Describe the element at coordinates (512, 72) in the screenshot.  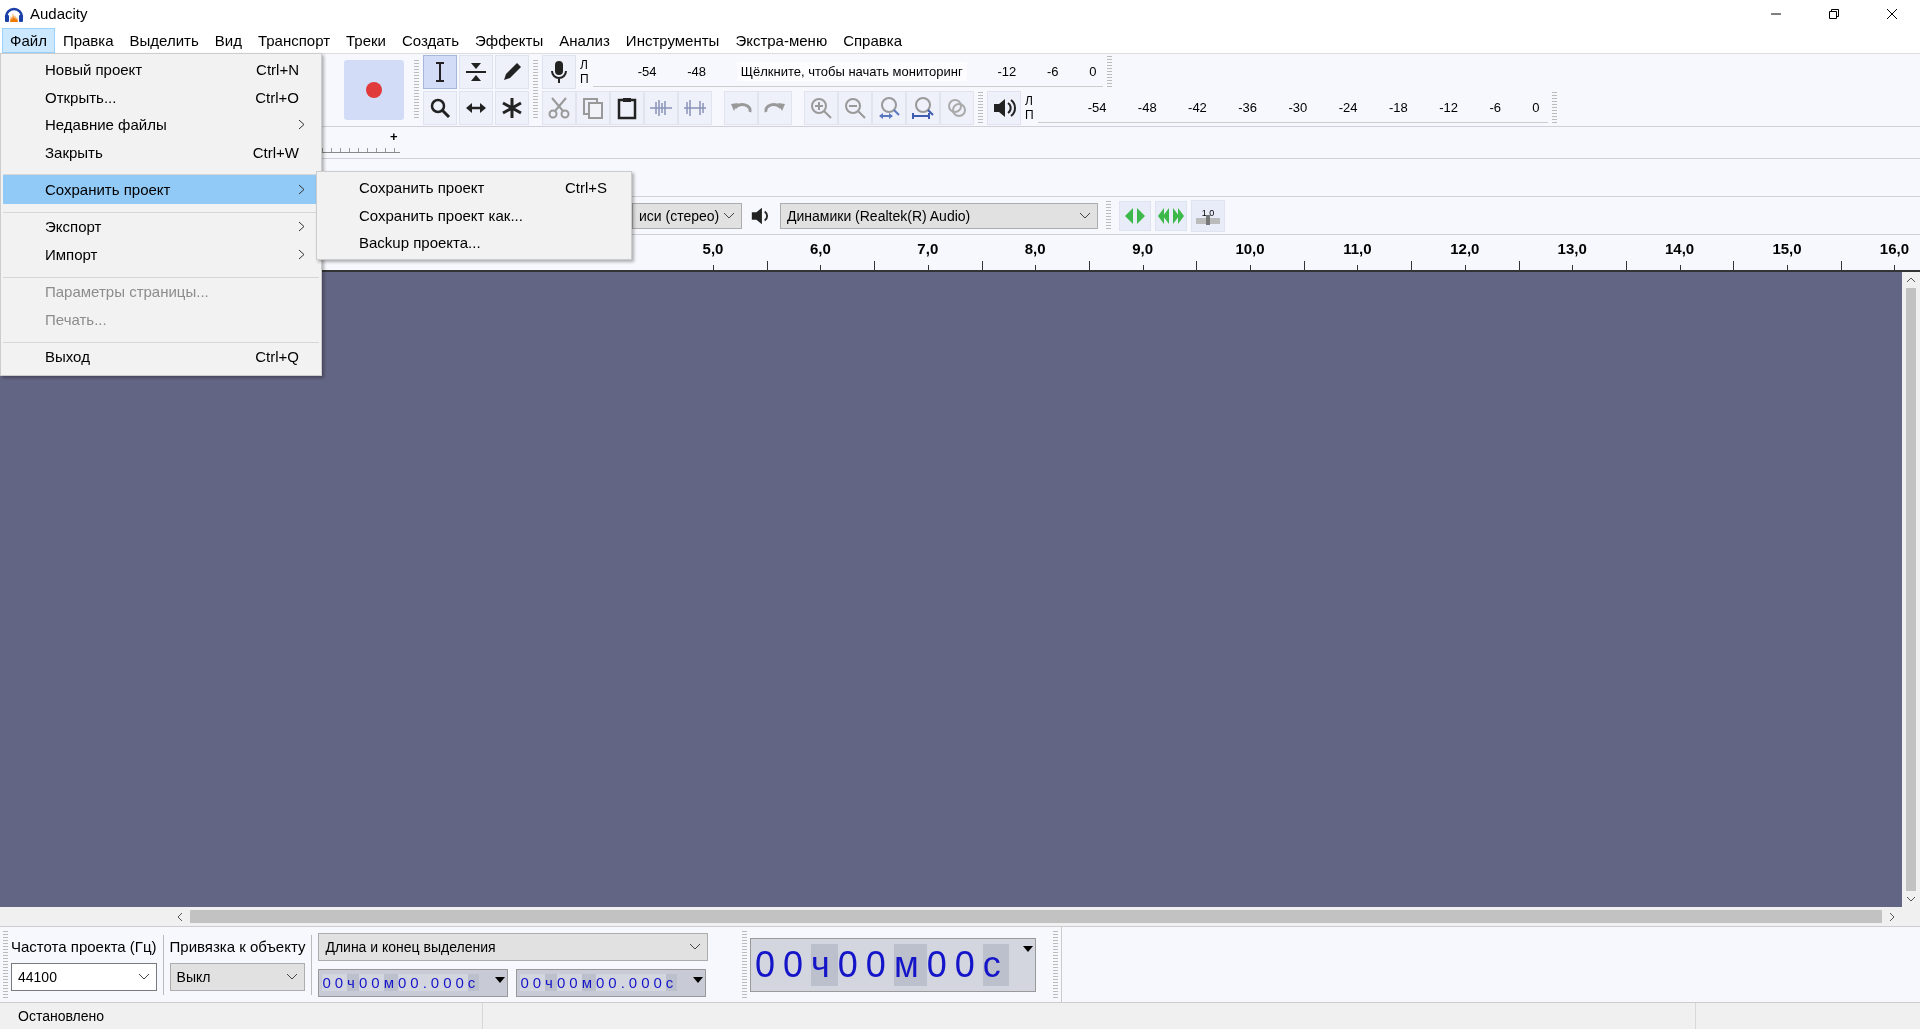
I see `draw-tool-button` at that location.